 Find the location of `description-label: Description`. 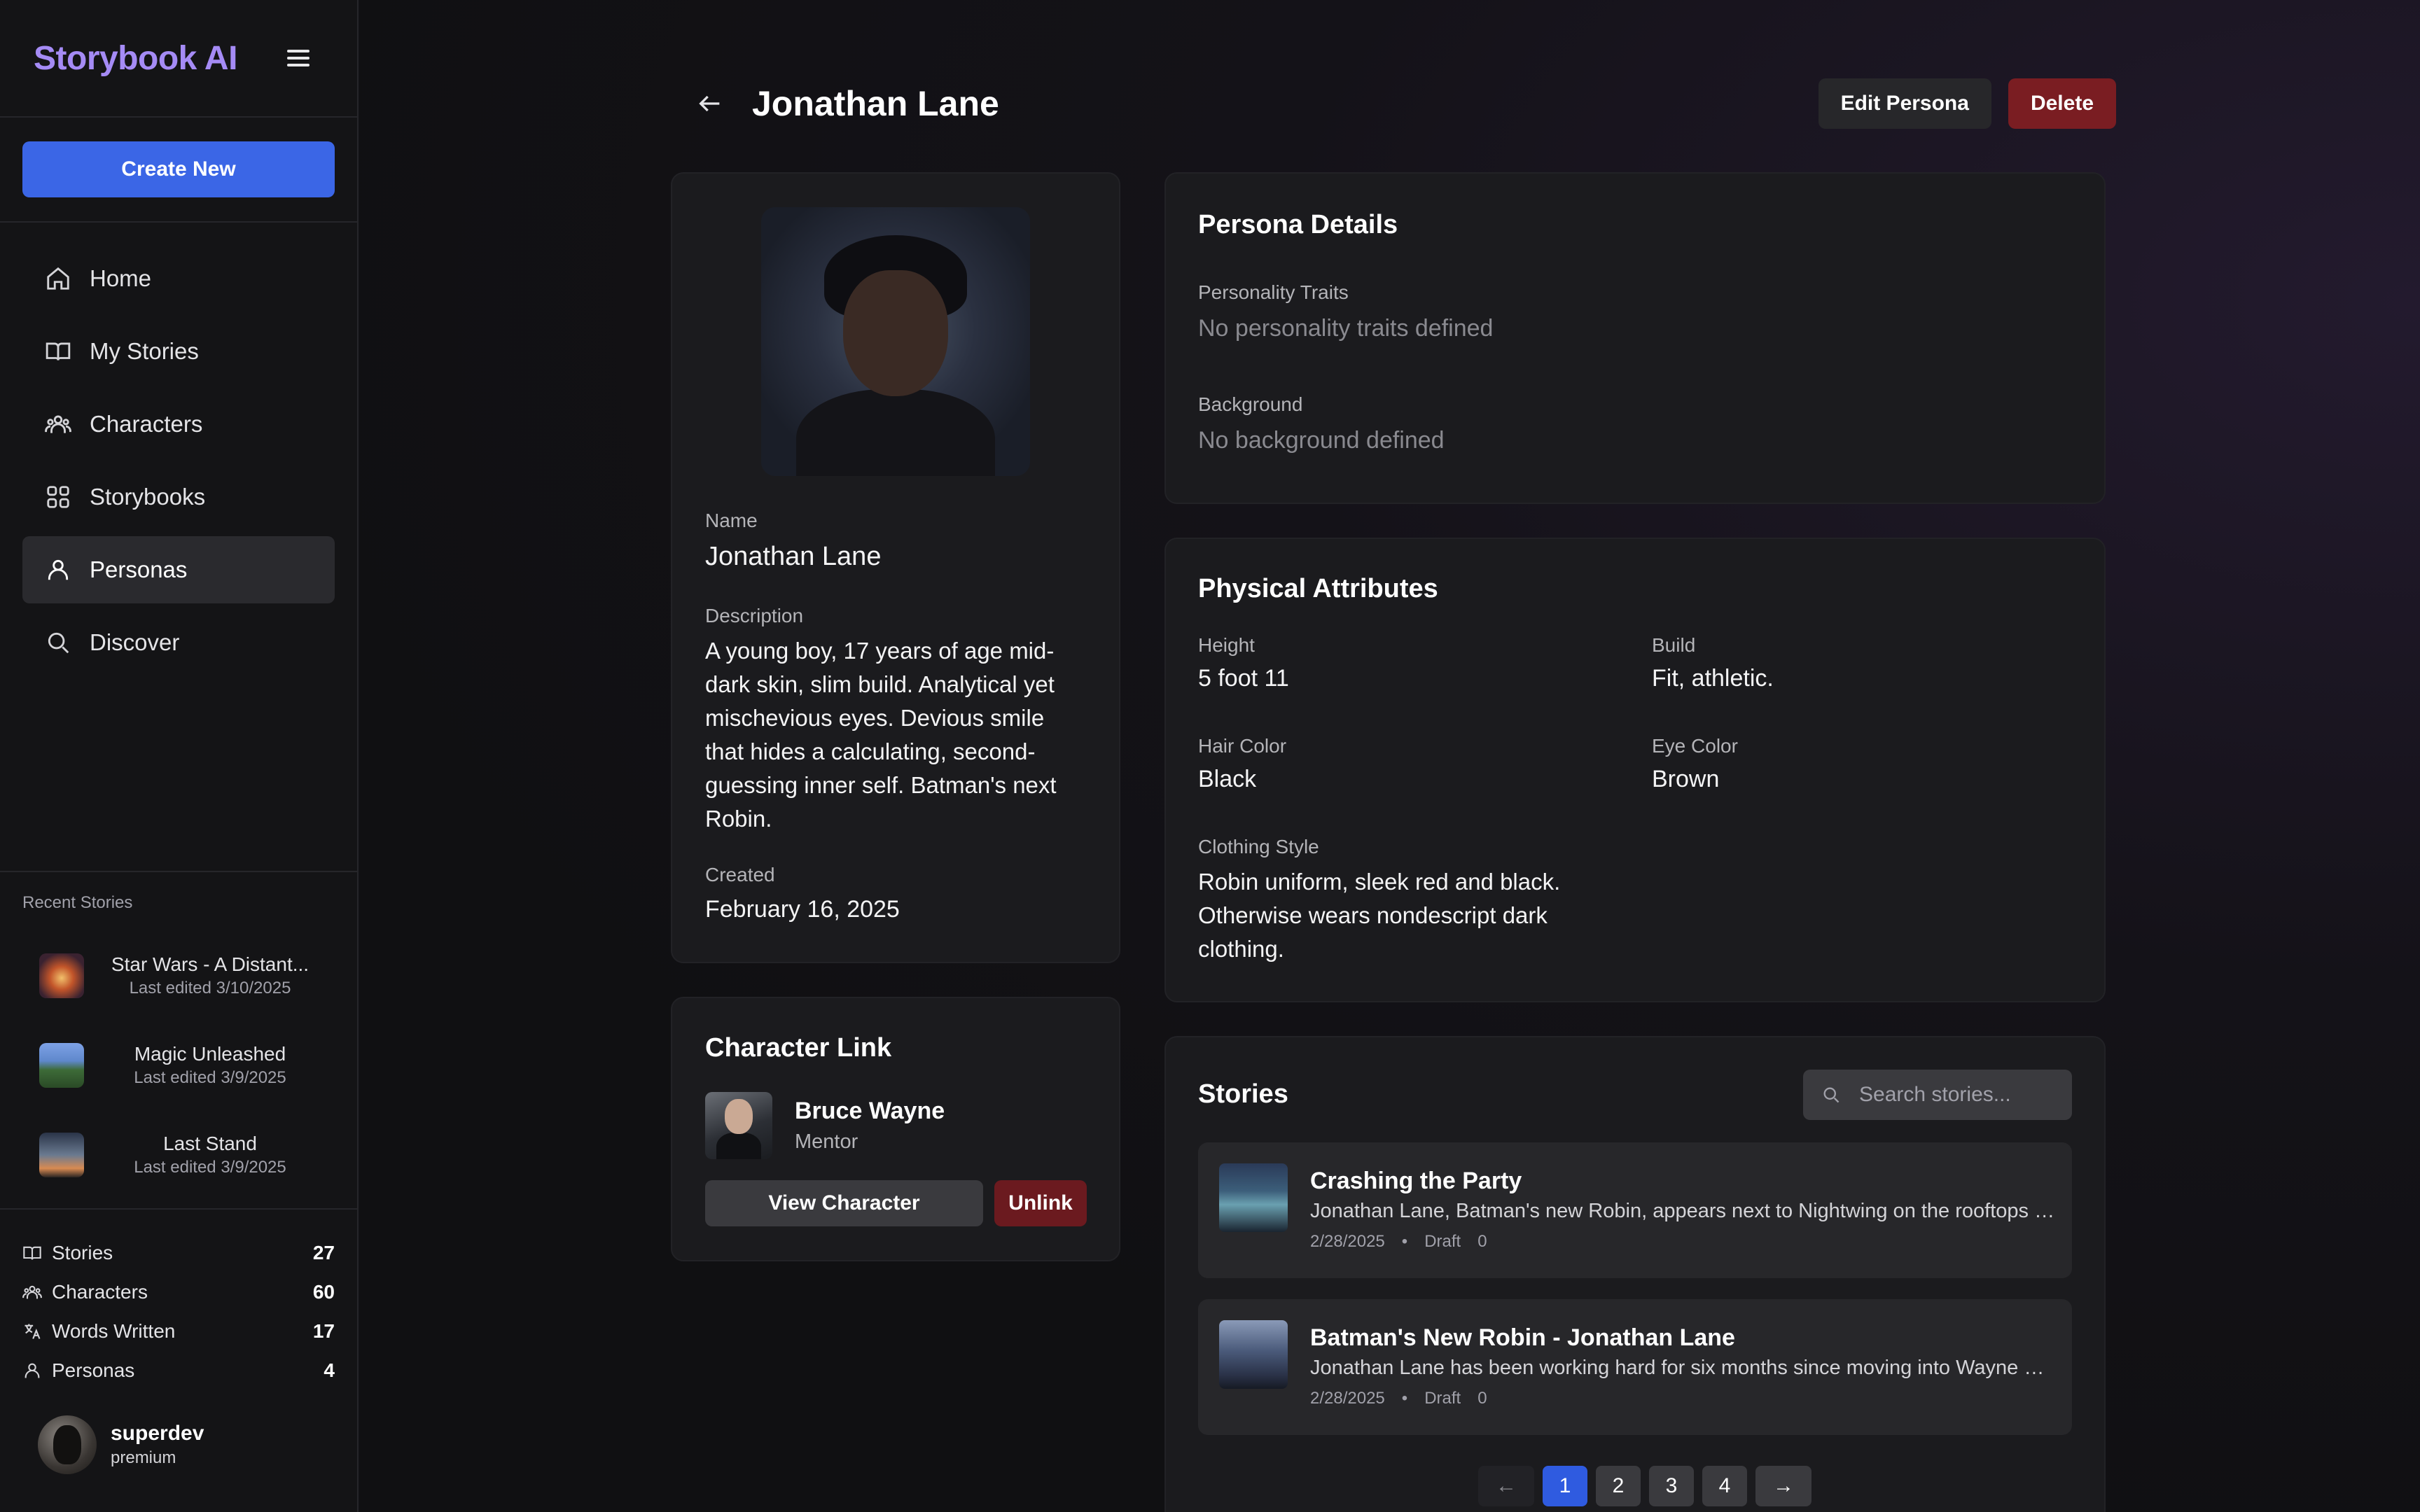

description-label: Description is located at coordinates (755, 615).